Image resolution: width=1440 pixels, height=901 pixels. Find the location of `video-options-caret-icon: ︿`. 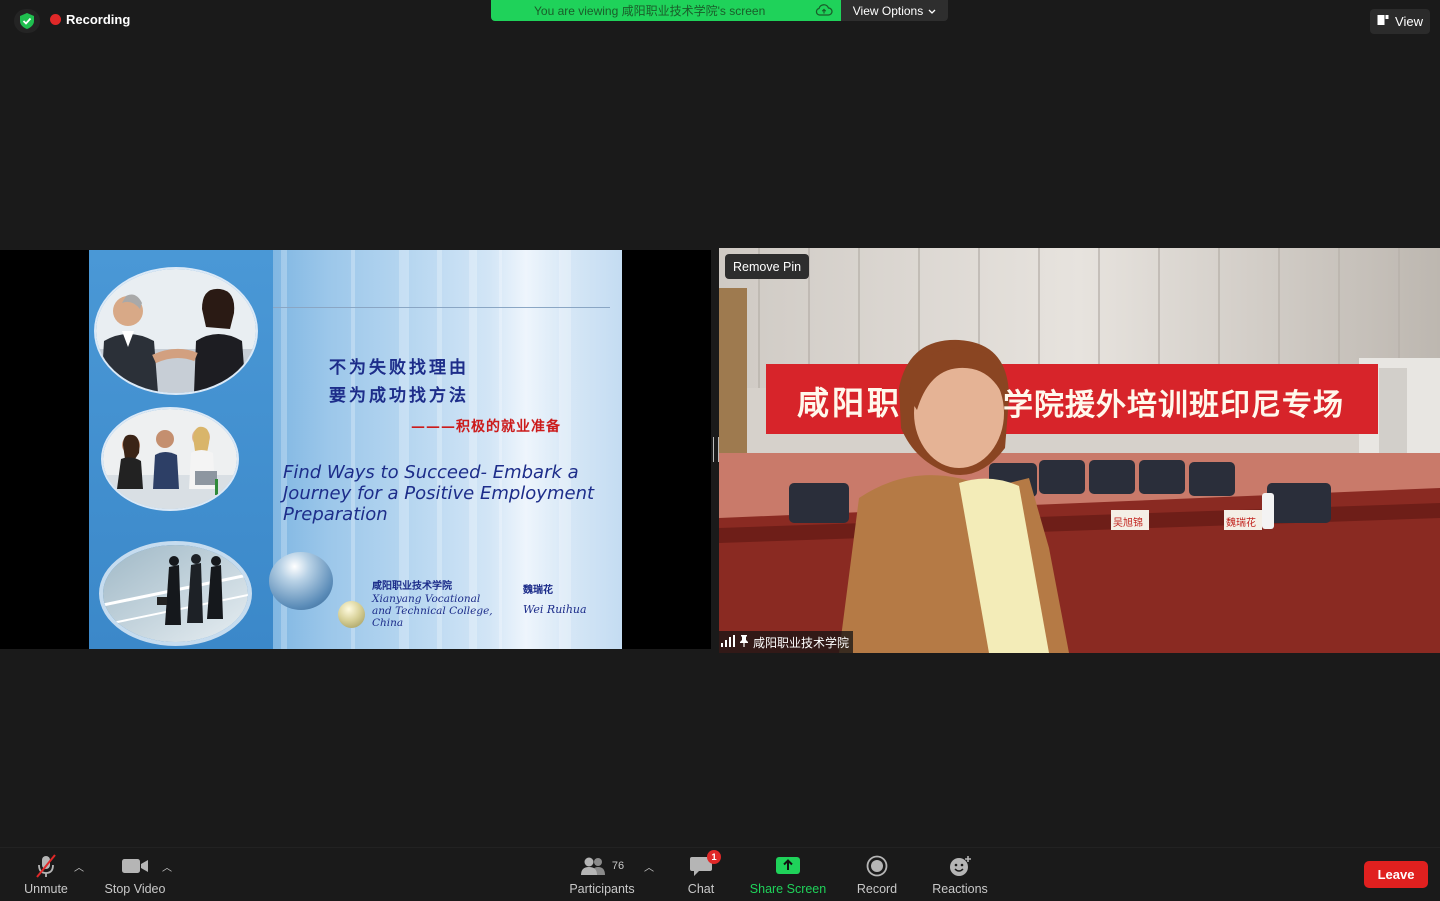

video-options-caret-icon: ︿ is located at coordinates (167, 866).